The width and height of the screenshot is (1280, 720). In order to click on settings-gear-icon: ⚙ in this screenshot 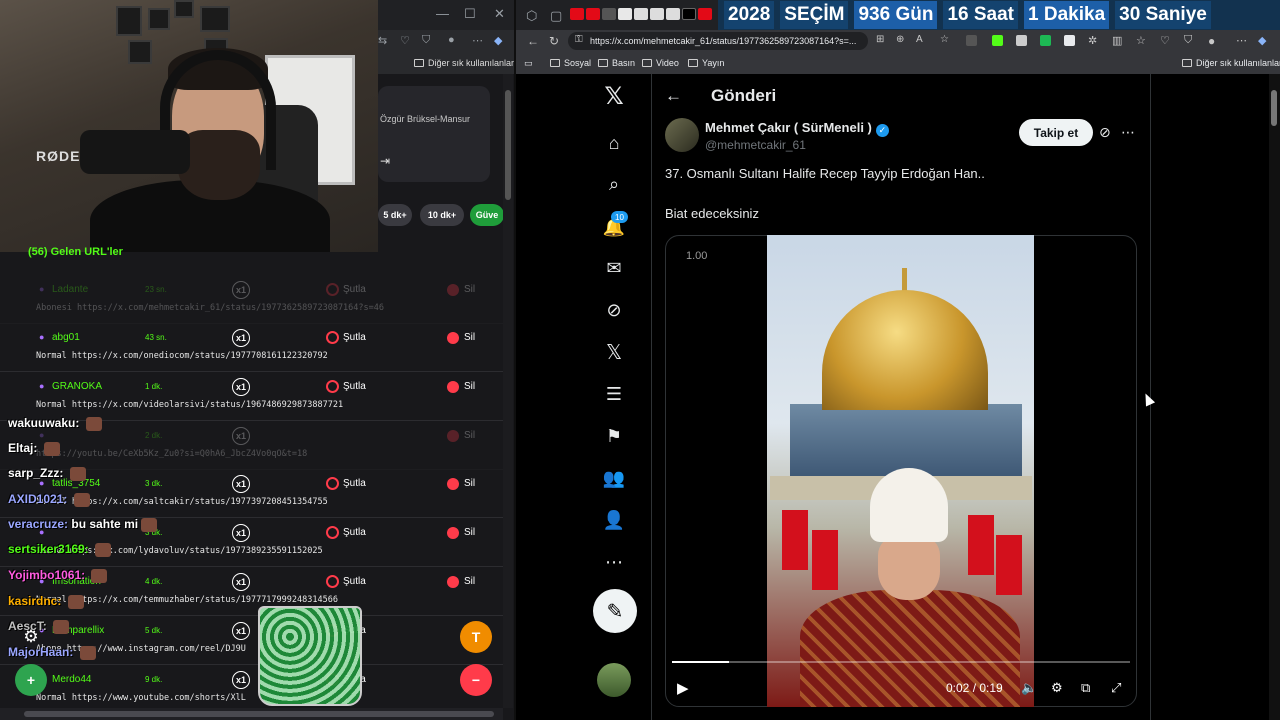, I will do `click(31, 637)`.